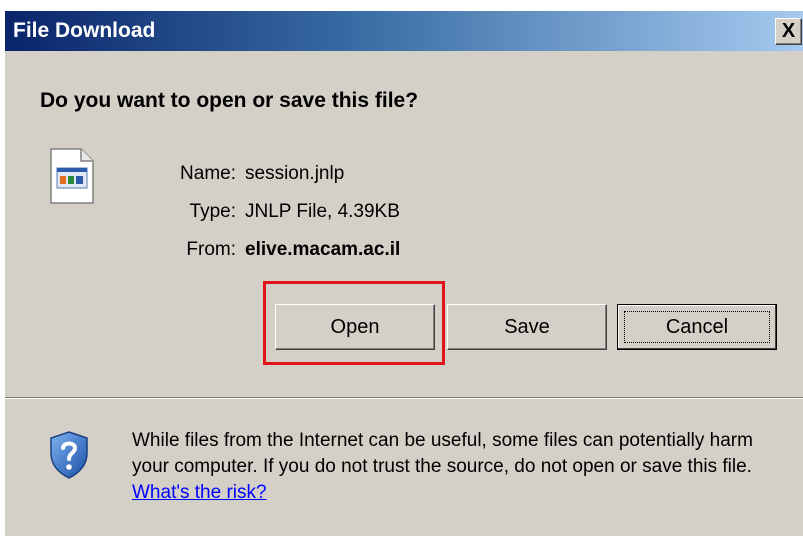 The image size is (803, 536). Describe the element at coordinates (229, 100) in the screenshot. I see `dialog-question: Do you want to open or save this file?` at that location.